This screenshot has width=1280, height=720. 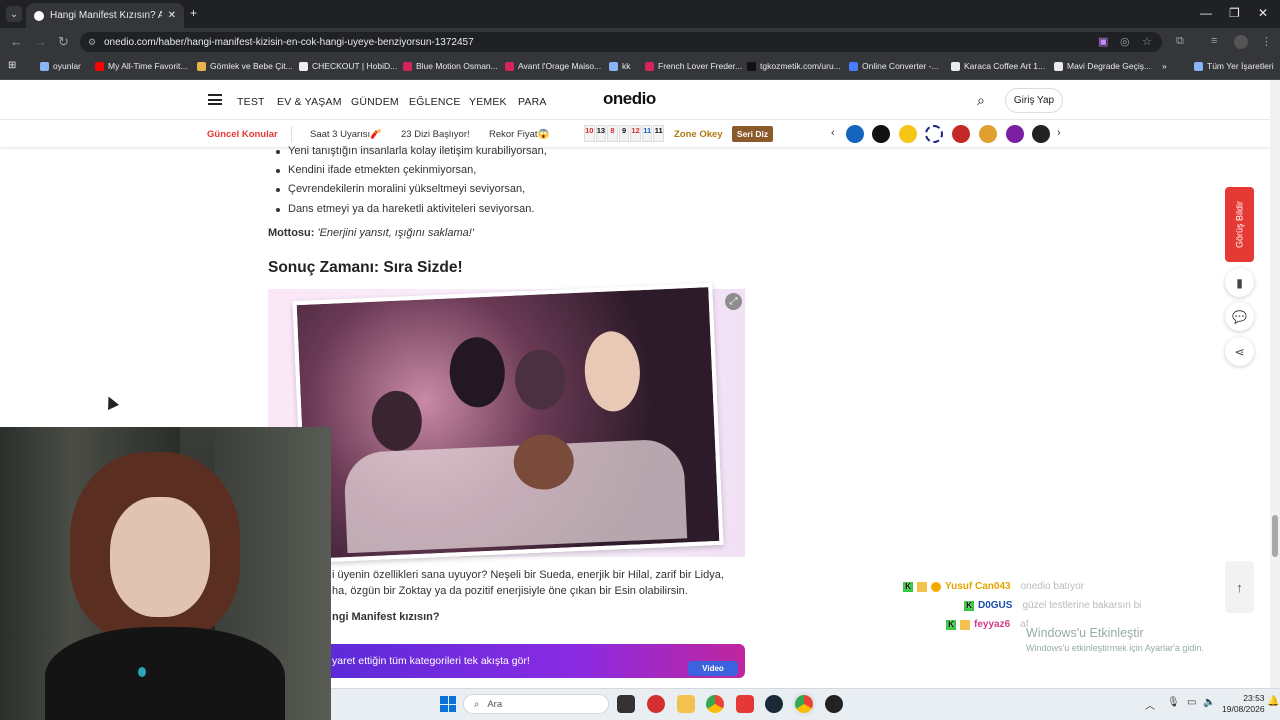 I want to click on tab-list-button: ⌄, so click(x=14, y=14).